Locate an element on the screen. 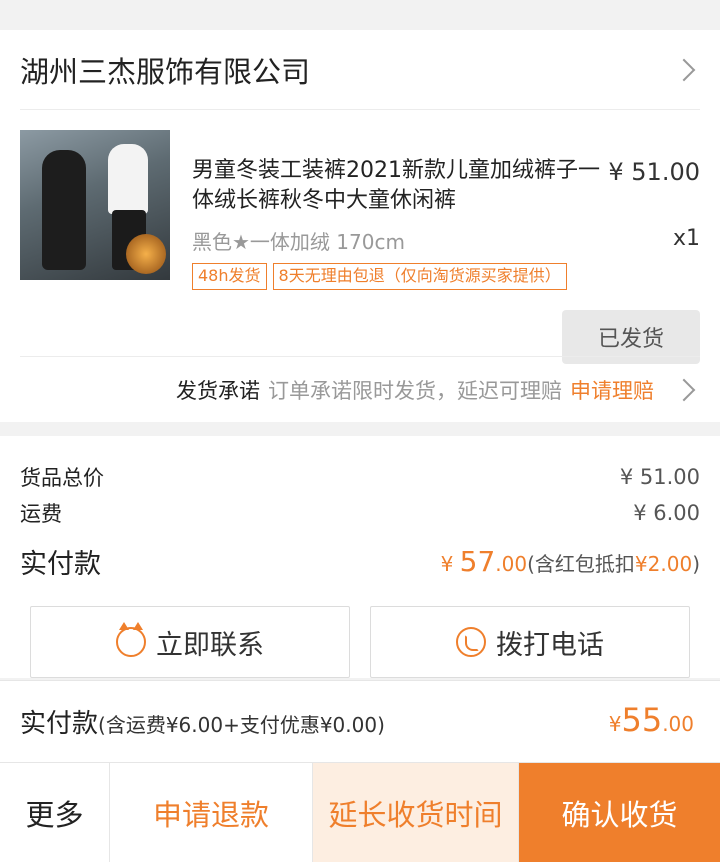 The height and width of the screenshot is (862, 720). paid-note-suffix: ) is located at coordinates (696, 564).